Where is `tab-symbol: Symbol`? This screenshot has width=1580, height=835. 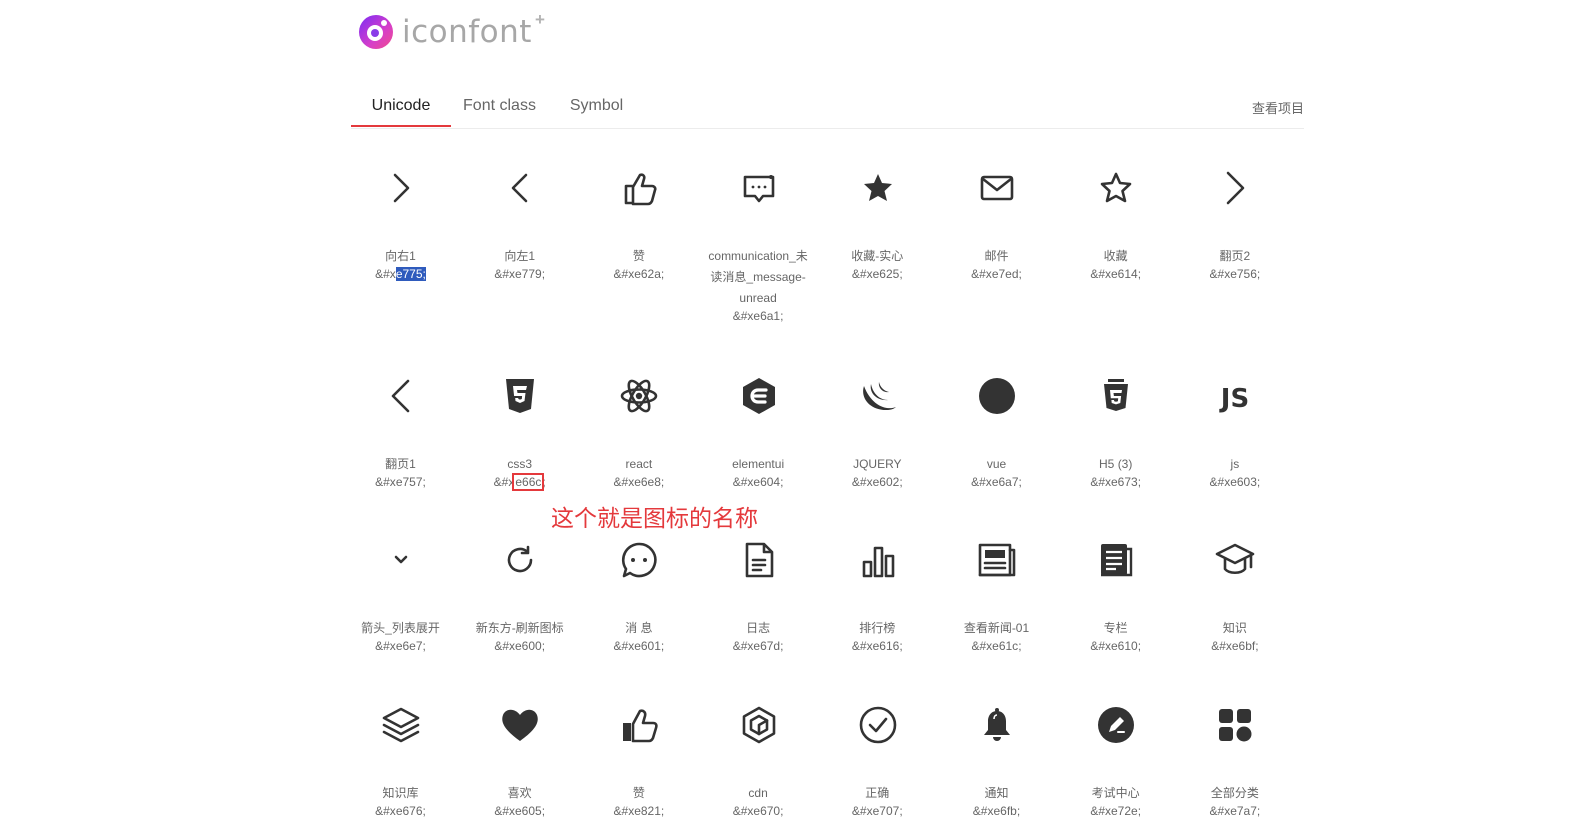
tab-symbol: Symbol is located at coordinates (596, 107).